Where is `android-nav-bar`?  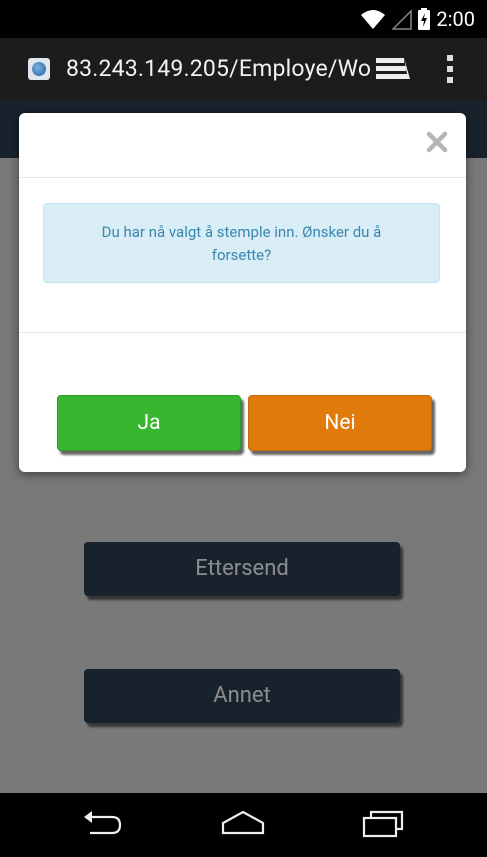
android-nav-bar is located at coordinates (243, 825).